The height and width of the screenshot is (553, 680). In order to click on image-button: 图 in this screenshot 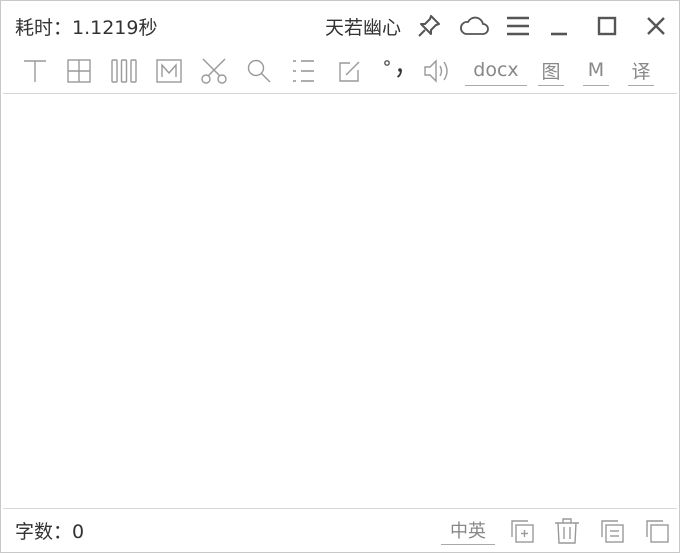, I will do `click(551, 70)`.